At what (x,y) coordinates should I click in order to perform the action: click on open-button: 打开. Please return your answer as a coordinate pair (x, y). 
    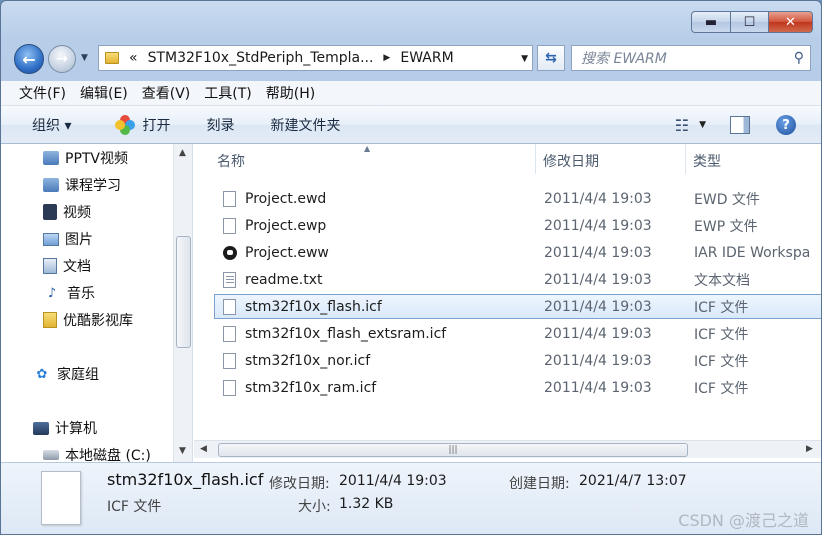
    Looking at the image, I should click on (142, 124).